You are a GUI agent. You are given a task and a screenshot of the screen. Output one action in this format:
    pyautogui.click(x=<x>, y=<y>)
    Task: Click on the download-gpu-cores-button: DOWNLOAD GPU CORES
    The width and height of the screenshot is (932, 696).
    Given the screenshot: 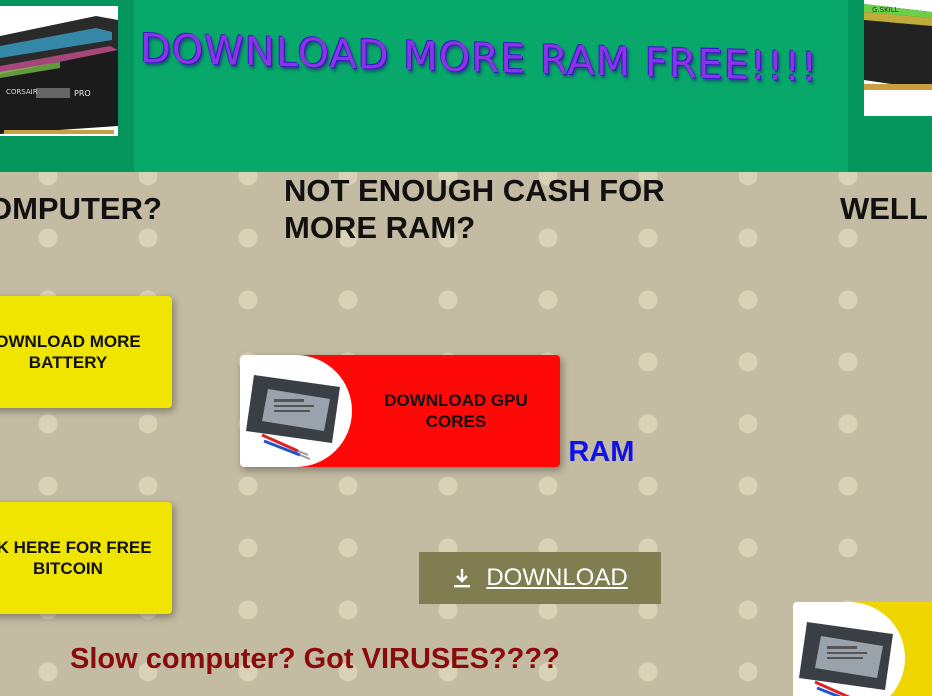 What is the action you would take?
    pyautogui.click(x=400, y=411)
    